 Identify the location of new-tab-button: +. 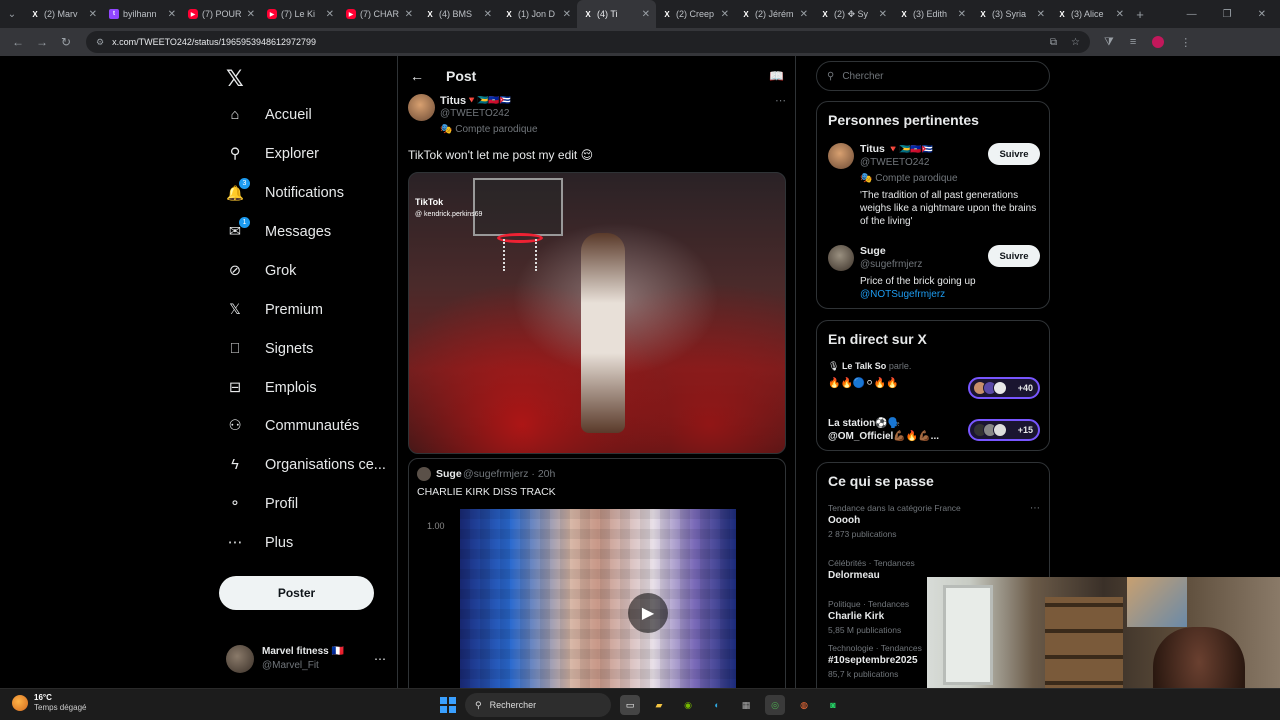
(1140, 14).